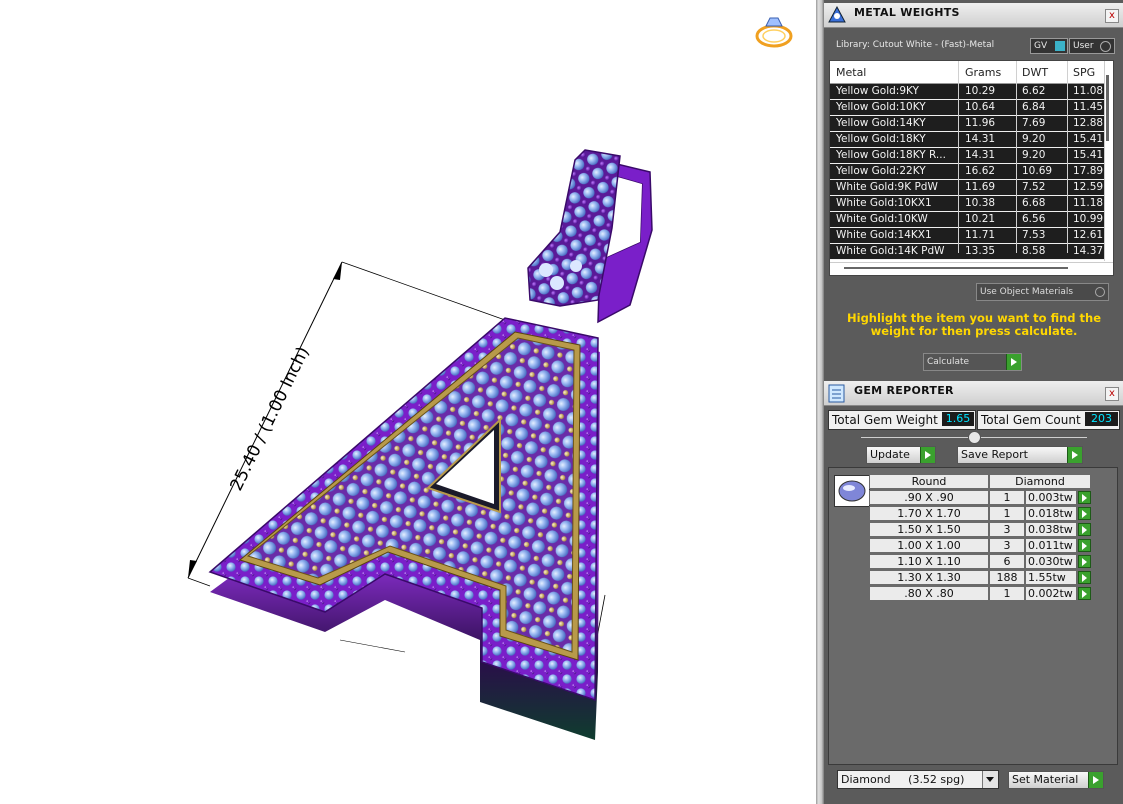  What do you see at coordinates (1034, 107) in the screenshot?
I see `dwt-value: 6.84` at bounding box center [1034, 107].